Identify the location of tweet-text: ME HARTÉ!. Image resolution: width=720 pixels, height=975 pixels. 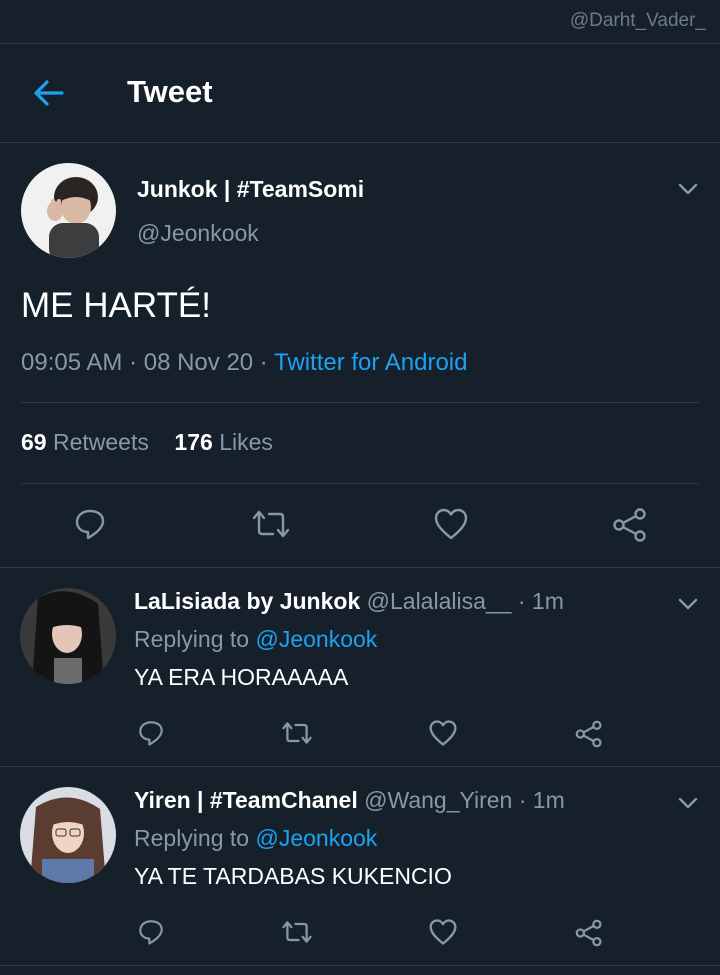
(116, 305).